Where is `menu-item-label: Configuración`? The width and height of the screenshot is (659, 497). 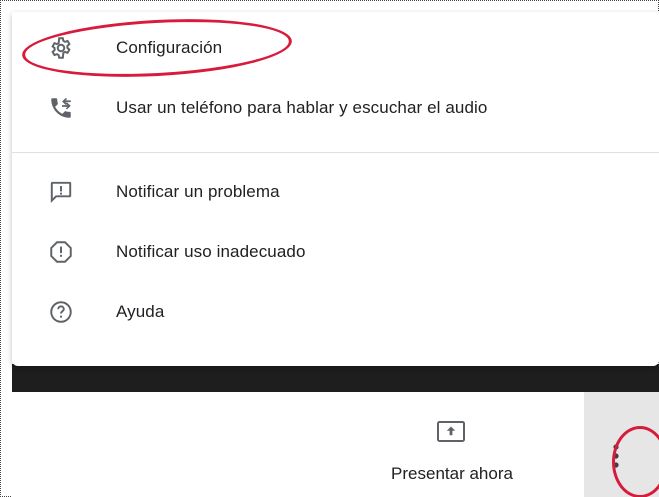
menu-item-label: Configuración is located at coordinates (169, 47).